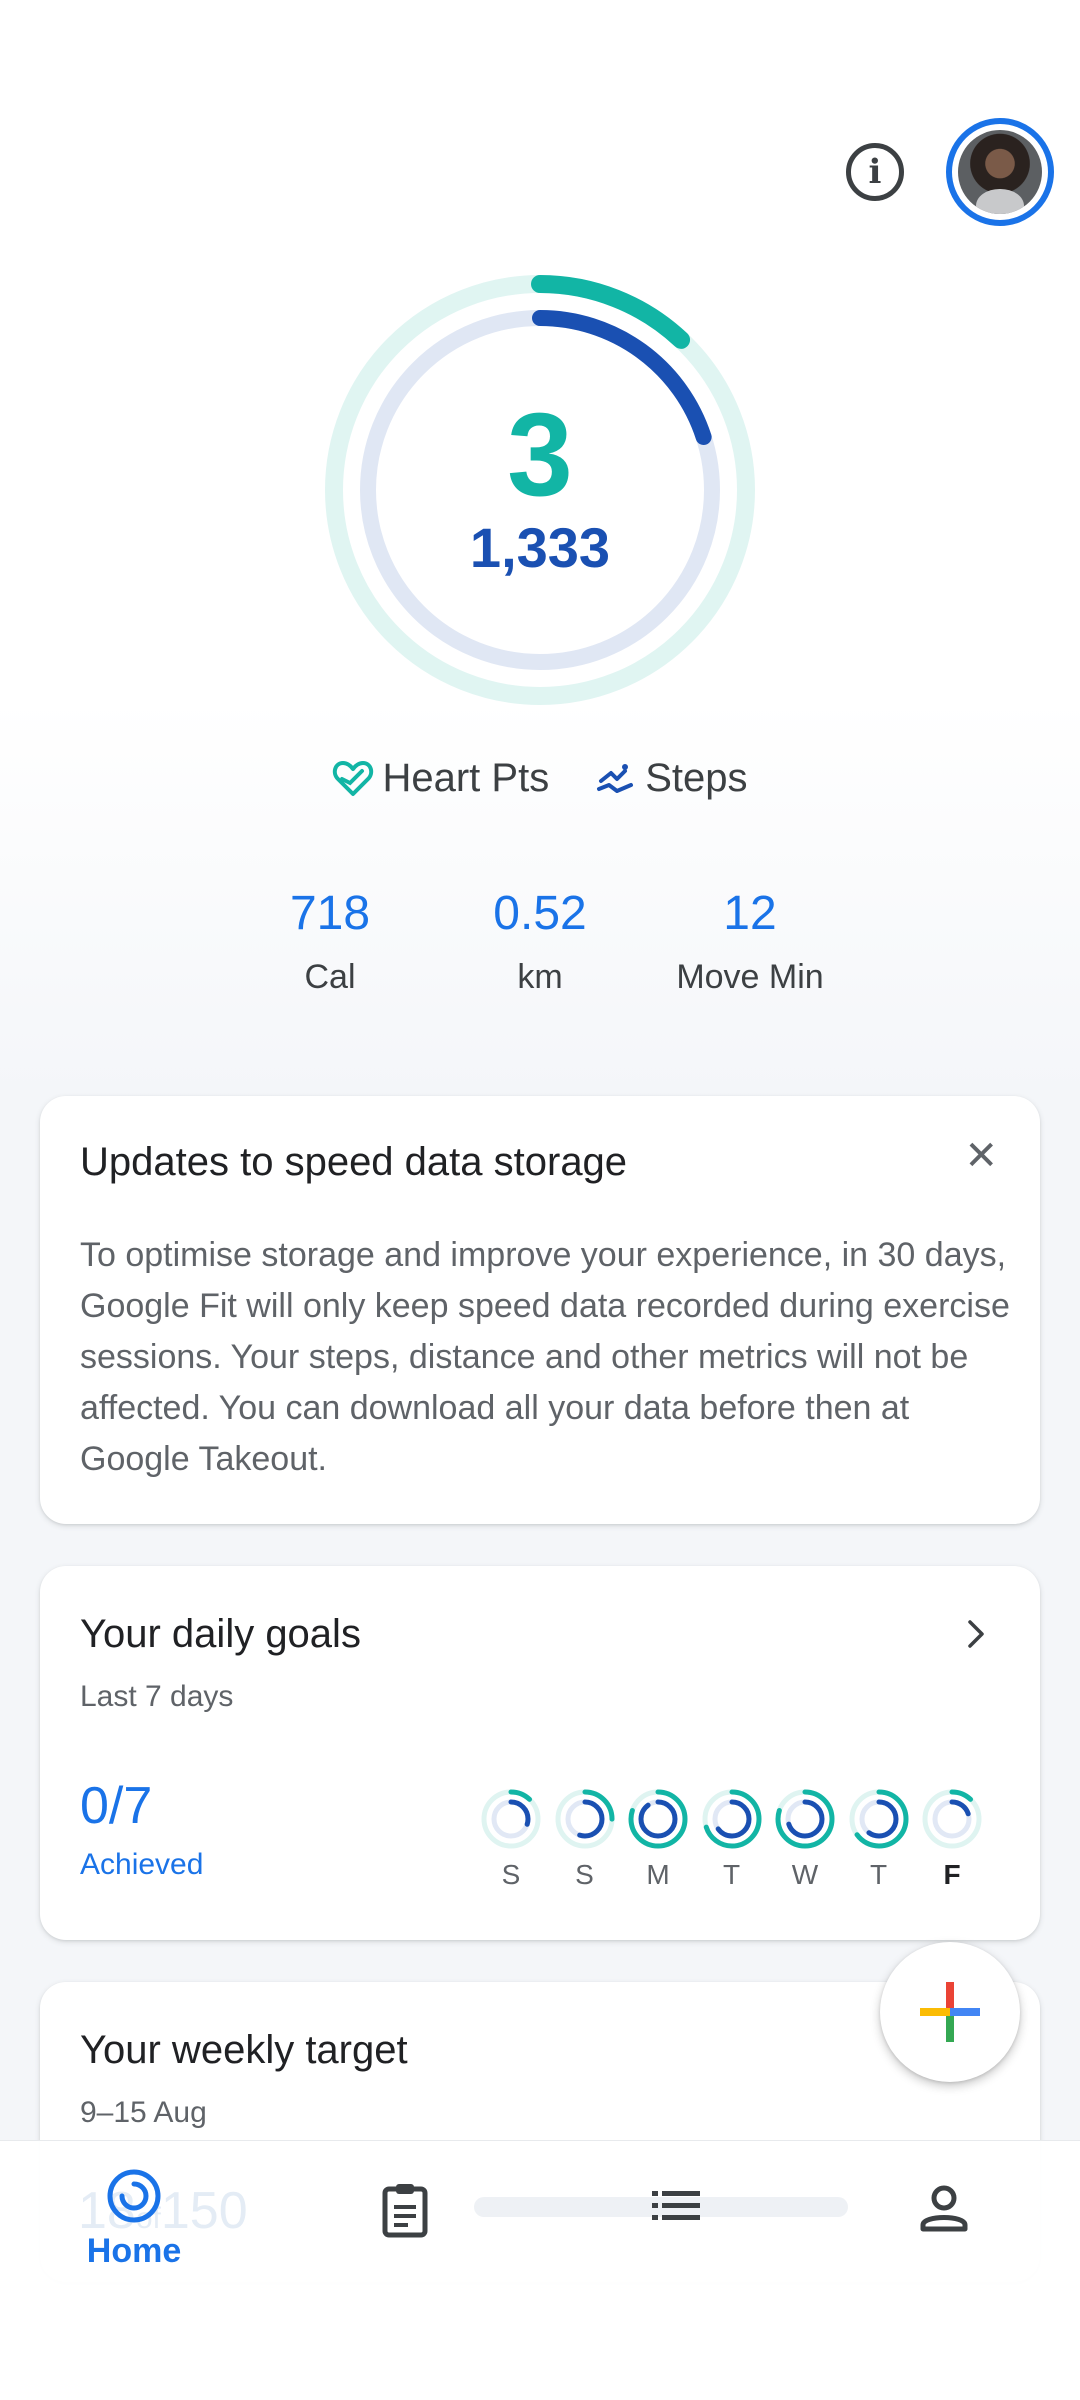  What do you see at coordinates (157, 1696) in the screenshot?
I see `daily-goals-subtitle: Last 7 days` at bounding box center [157, 1696].